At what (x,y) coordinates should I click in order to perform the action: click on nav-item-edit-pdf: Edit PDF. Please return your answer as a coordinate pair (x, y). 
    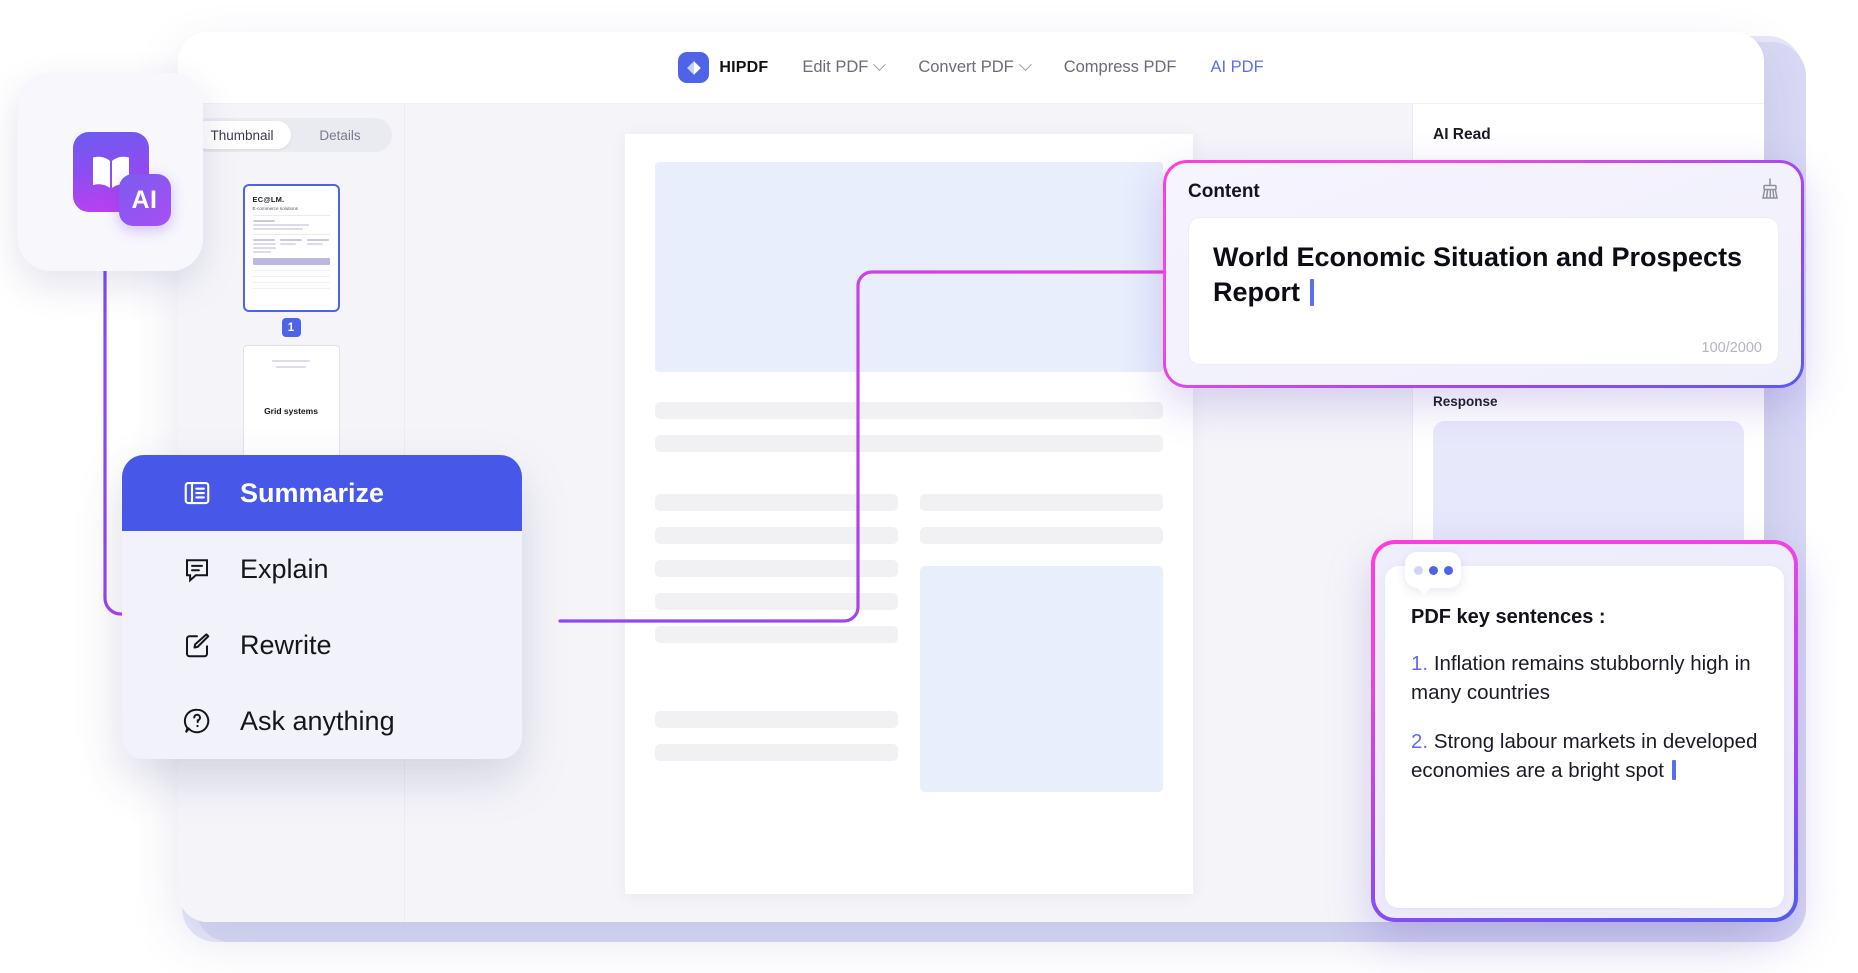
    Looking at the image, I should click on (844, 67).